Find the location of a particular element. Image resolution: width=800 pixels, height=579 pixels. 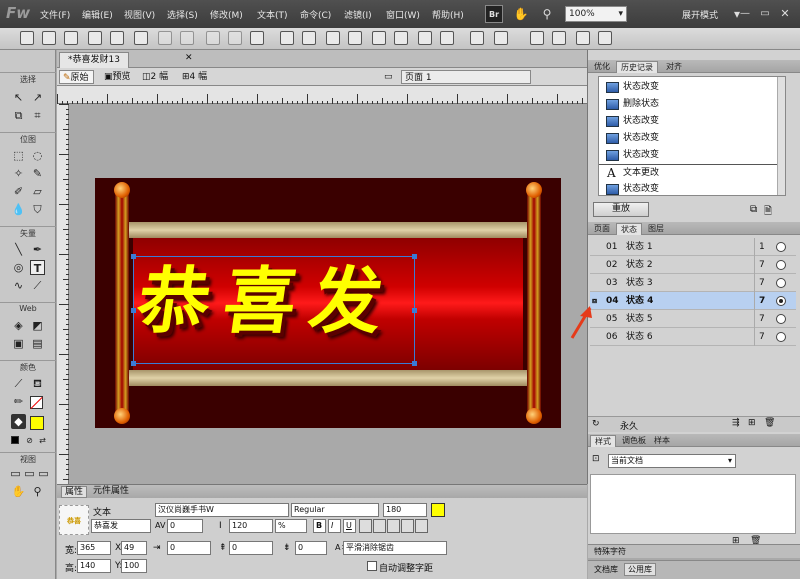

pen-tool-icon: ✒ is located at coordinates (37, 249).